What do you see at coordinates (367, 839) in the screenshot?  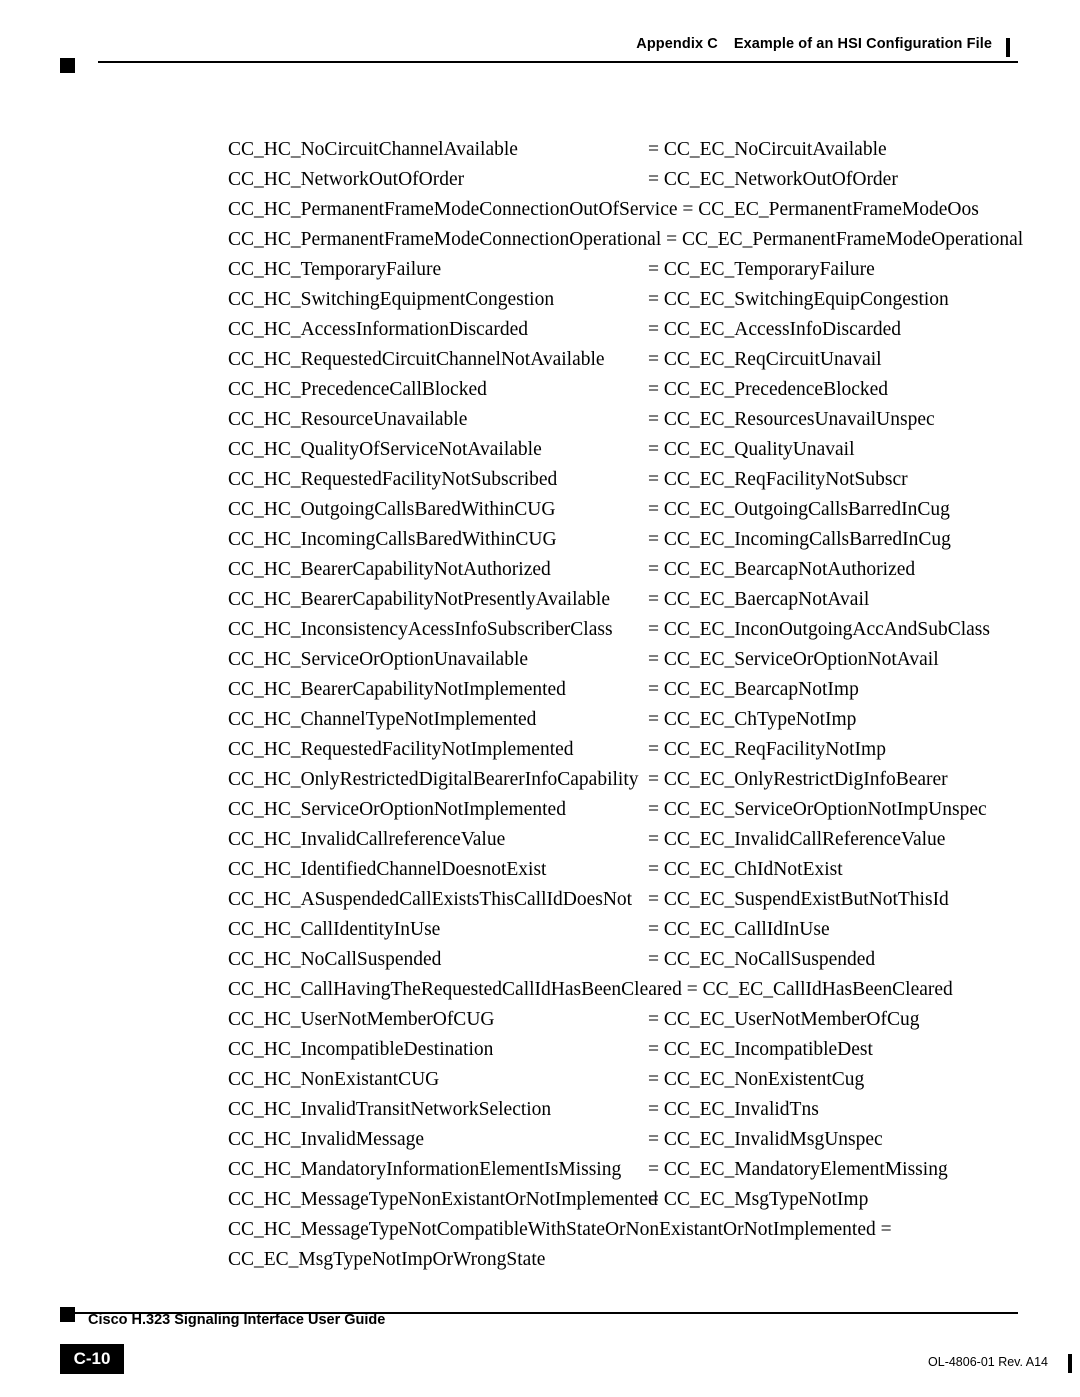 I see `mapping-source-name: CC_HC_InvalidCallreferenceValue` at bounding box center [367, 839].